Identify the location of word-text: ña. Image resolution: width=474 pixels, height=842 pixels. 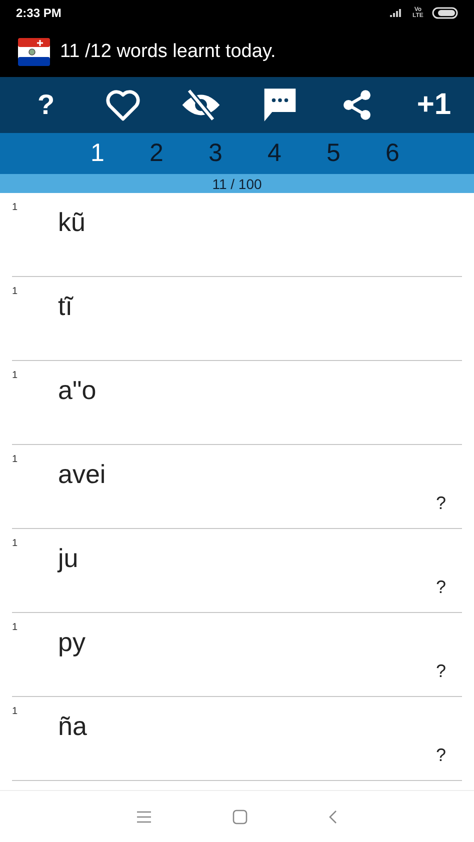
(72, 727).